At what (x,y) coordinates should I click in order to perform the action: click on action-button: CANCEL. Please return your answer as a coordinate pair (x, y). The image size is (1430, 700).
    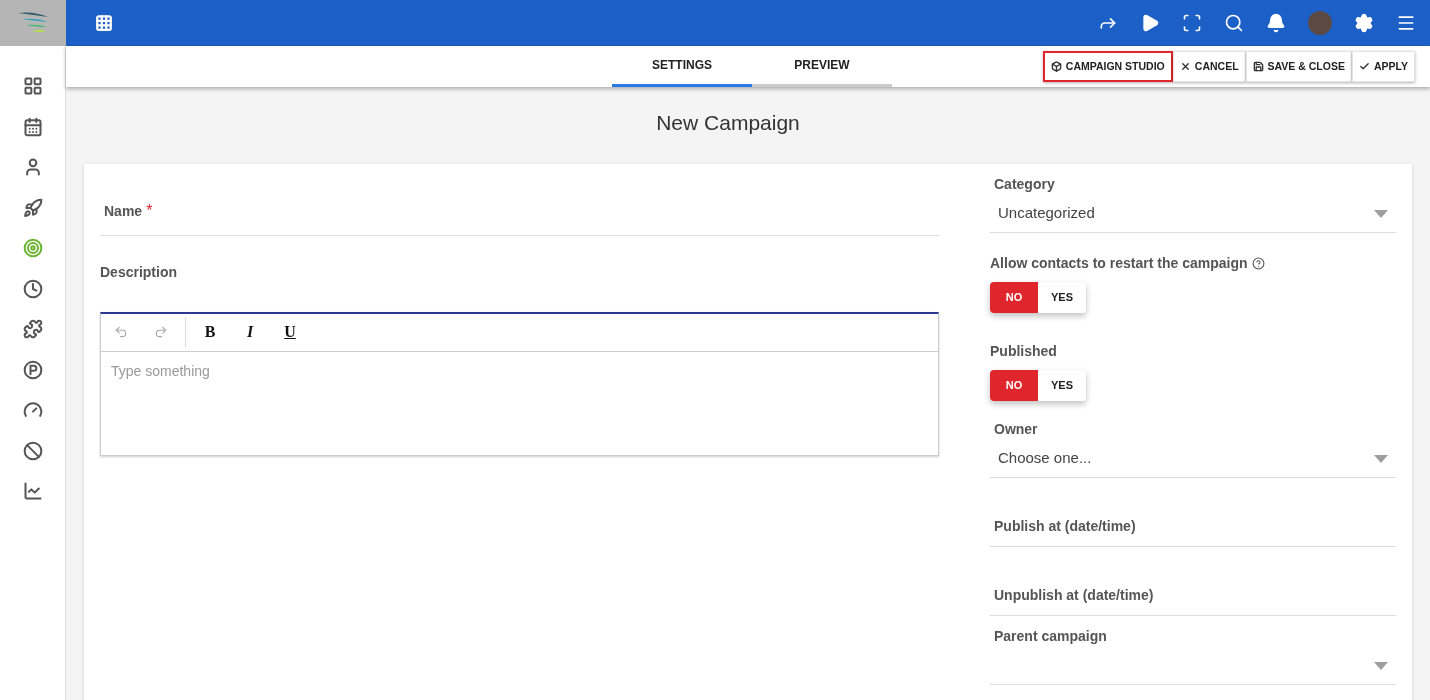
    Looking at the image, I should click on (1209, 66).